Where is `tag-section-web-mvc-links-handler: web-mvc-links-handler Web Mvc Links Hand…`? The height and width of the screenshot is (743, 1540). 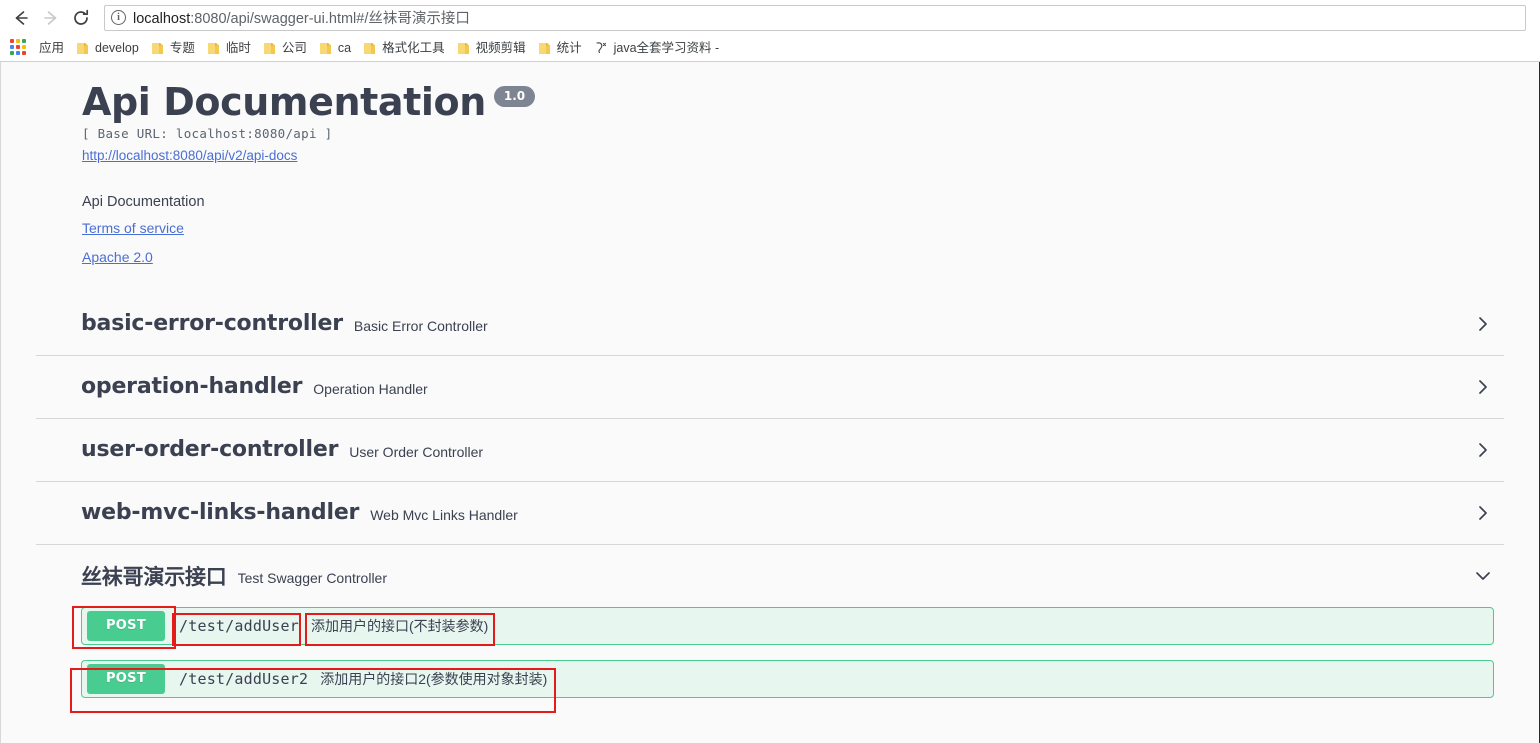
tag-section-web-mvc-links-handler: web-mvc-links-handler Web Mvc Links Hand… is located at coordinates (770, 513).